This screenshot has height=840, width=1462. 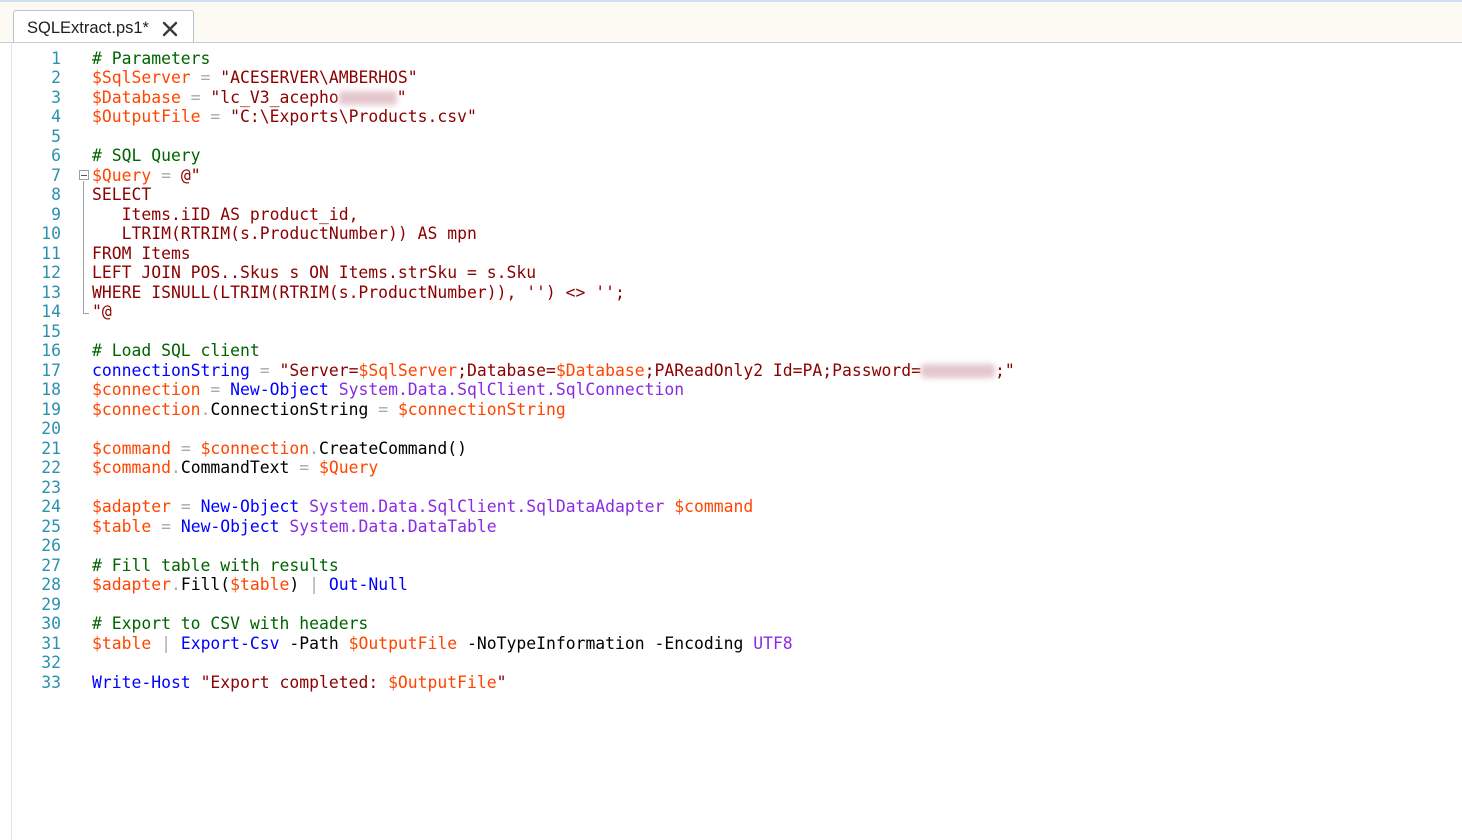 What do you see at coordinates (122, 175) in the screenshot?
I see `code-token: $Query` at bounding box center [122, 175].